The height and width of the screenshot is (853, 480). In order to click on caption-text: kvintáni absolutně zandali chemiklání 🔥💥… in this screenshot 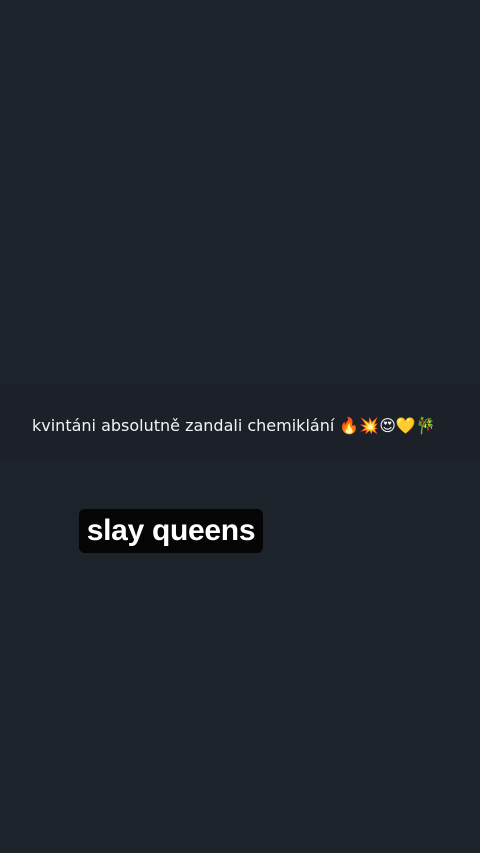, I will do `click(234, 425)`.